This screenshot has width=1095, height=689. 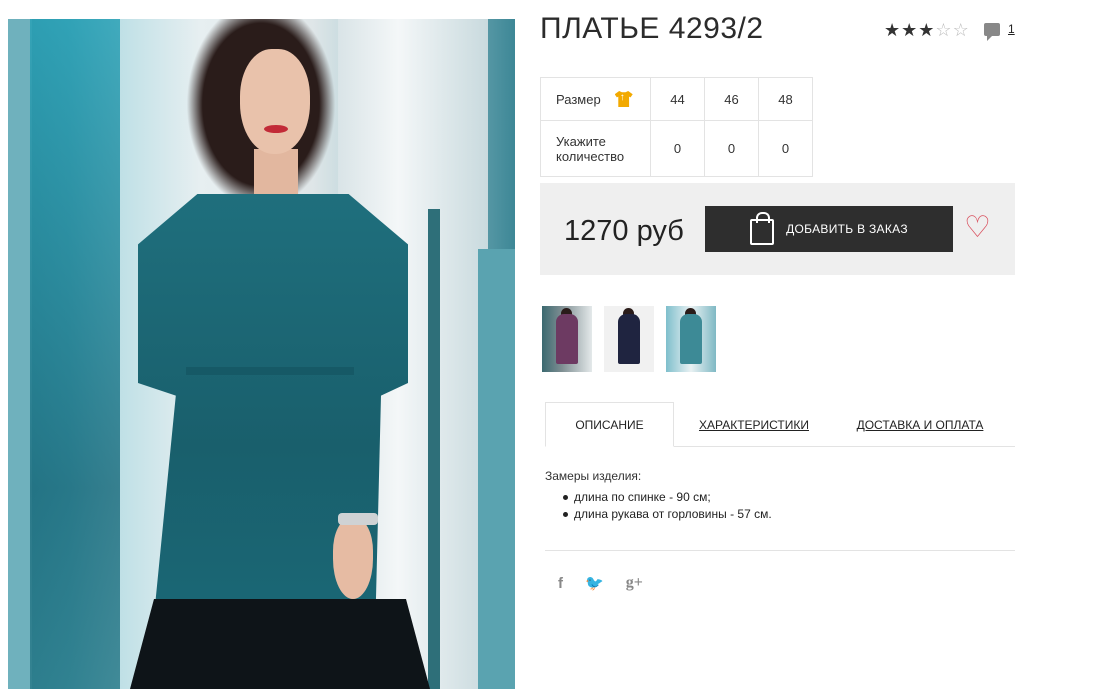 I want to click on model-face, so click(x=275, y=101).